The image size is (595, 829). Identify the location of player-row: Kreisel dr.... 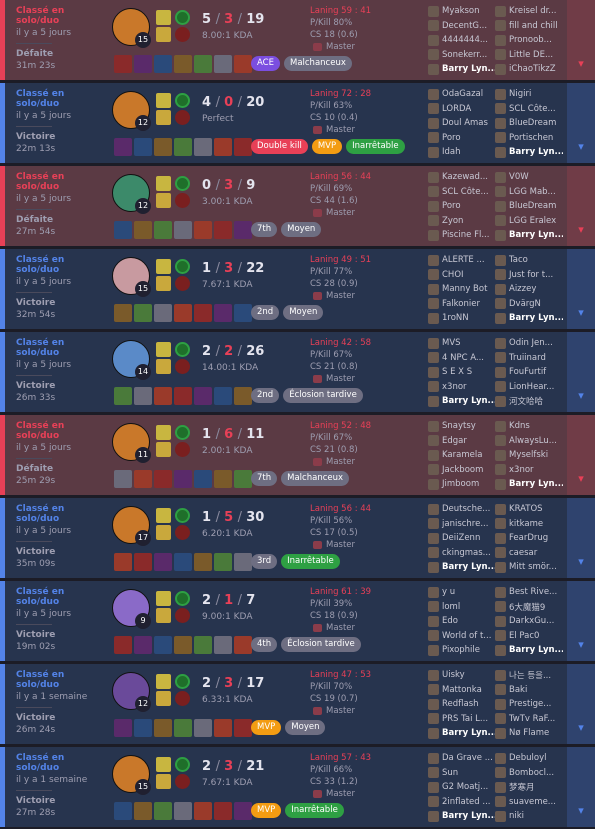
(529, 11).